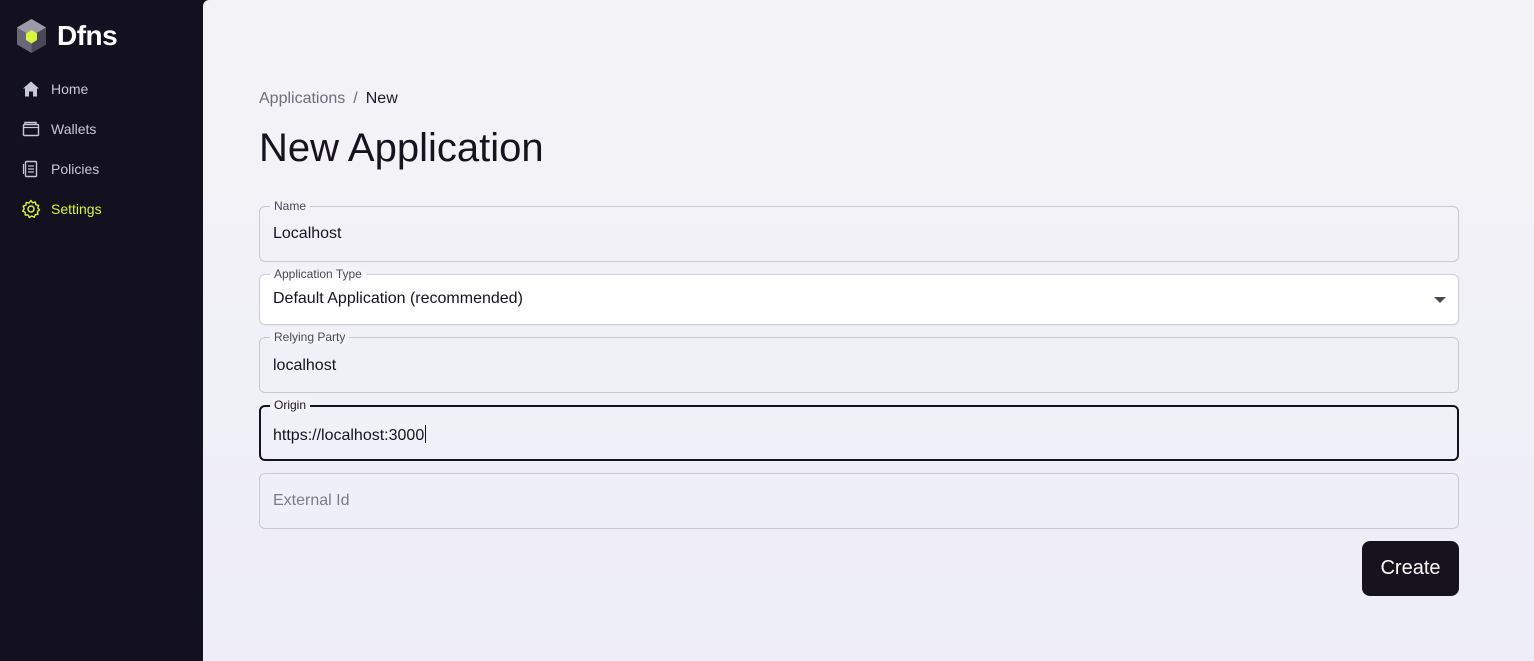 The height and width of the screenshot is (661, 1534). What do you see at coordinates (75, 169) in the screenshot?
I see `sidebar-item-label: Policies` at bounding box center [75, 169].